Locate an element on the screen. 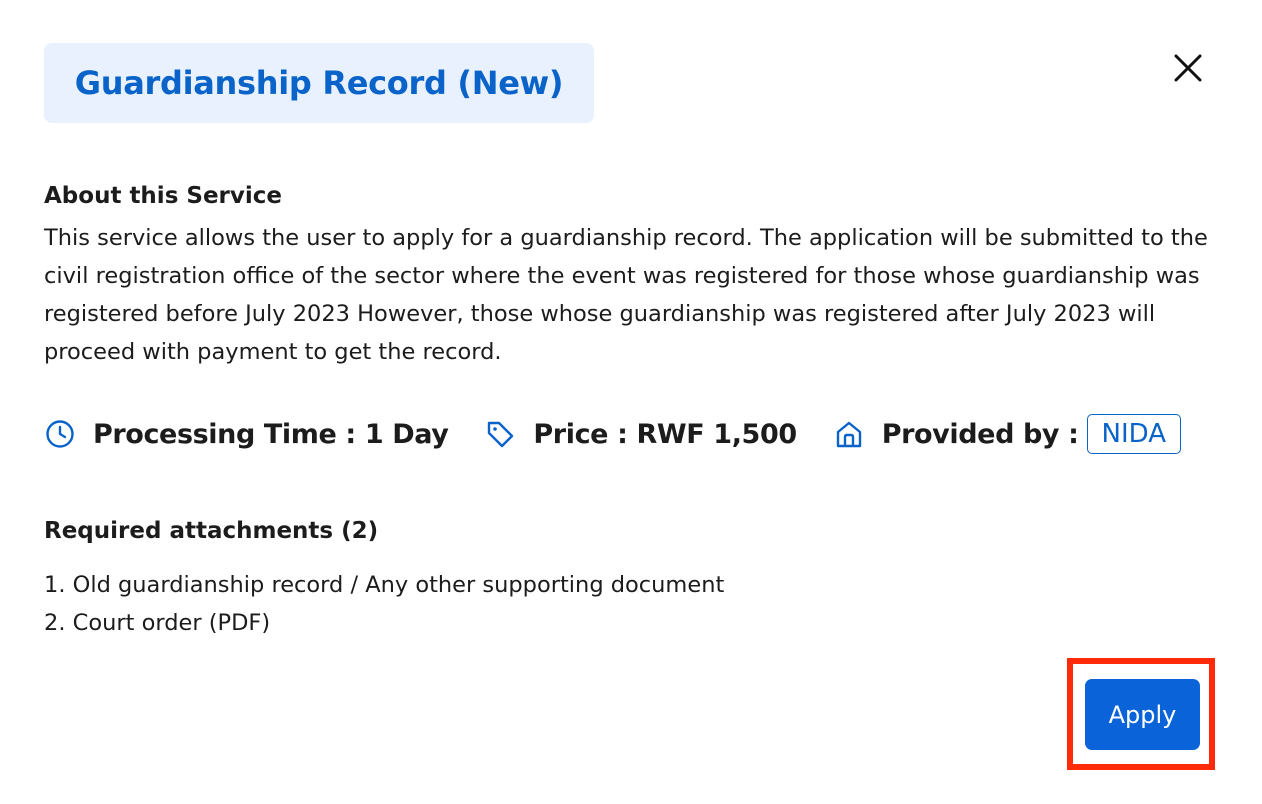 The height and width of the screenshot is (804, 1262). provided-by-label: Provided by : is located at coordinates (980, 434).